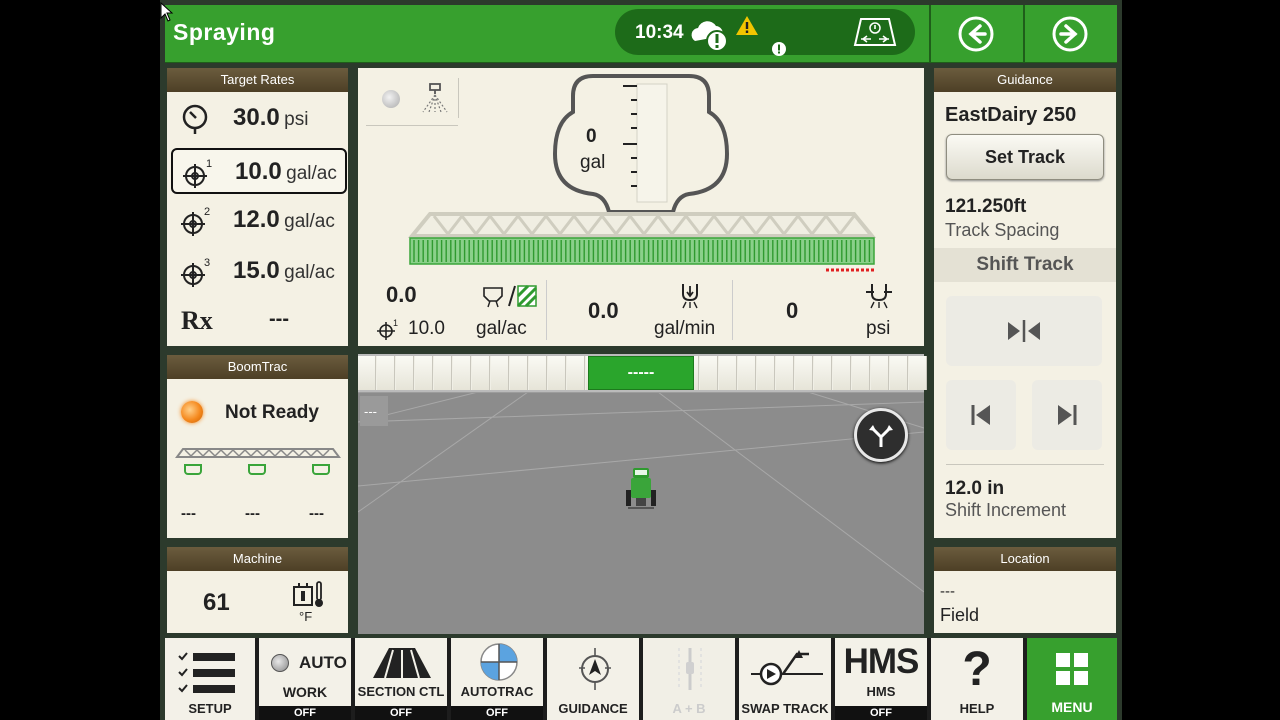  I want to click on autotrac-button: AUTOTRAC OFF, so click(498, 679).